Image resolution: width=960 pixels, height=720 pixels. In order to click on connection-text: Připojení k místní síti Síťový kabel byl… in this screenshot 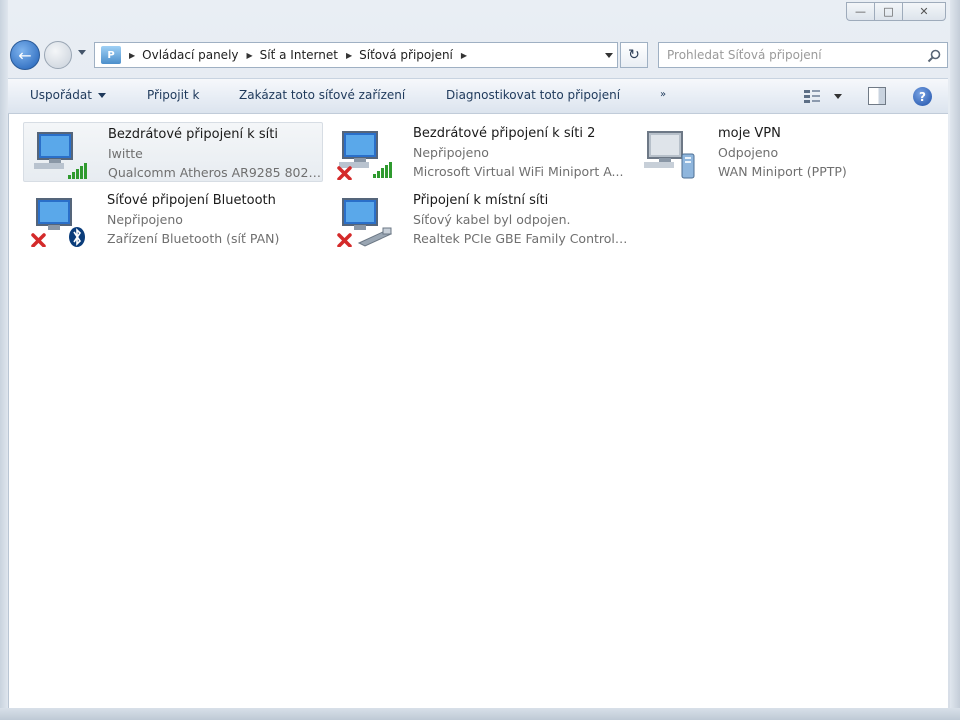, I will do `click(520, 219)`.